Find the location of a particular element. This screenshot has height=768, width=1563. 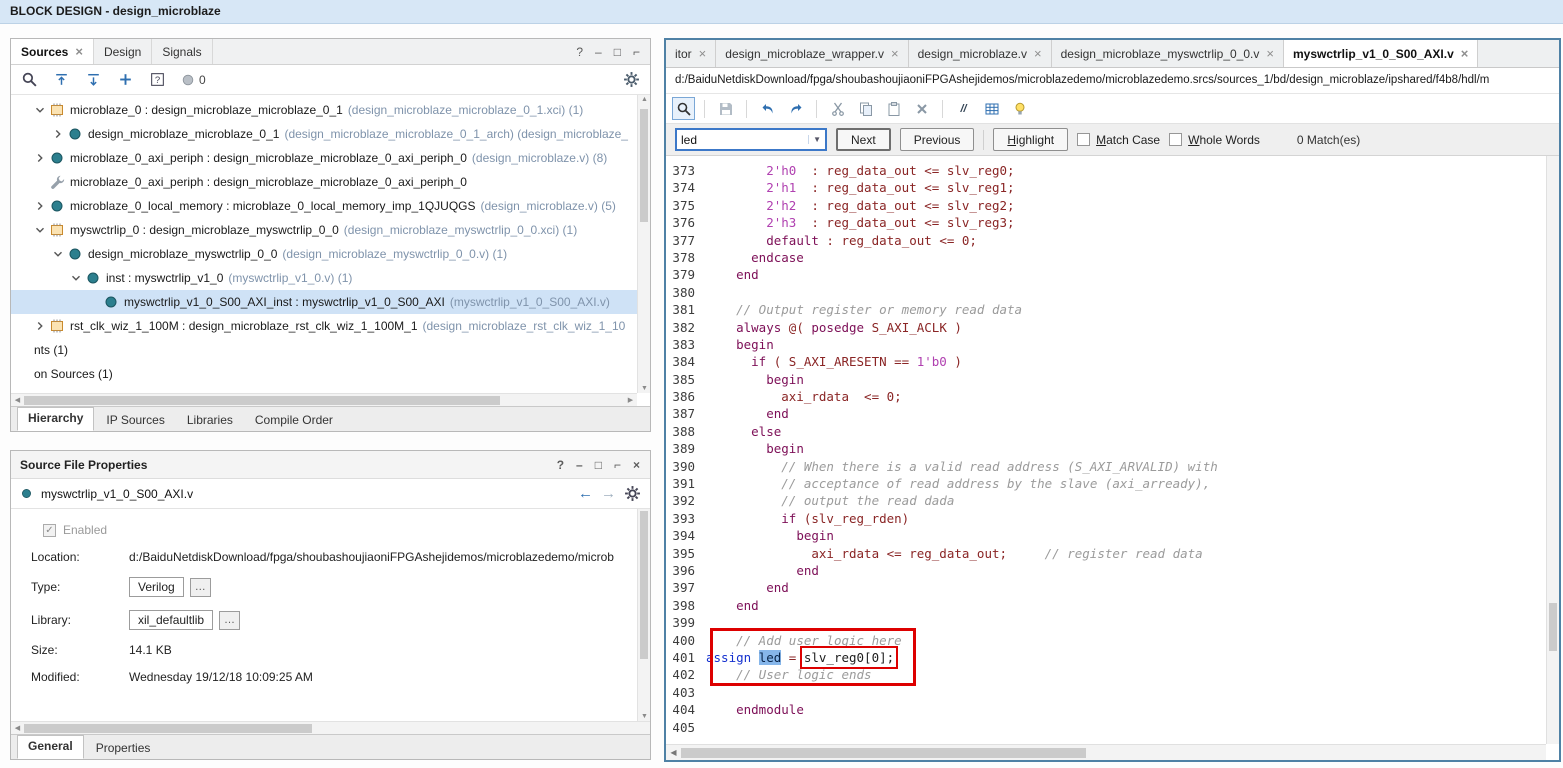

code-line: 376 2'h3 : reg_data_out <= slv_reg3; is located at coordinates (1106, 222).